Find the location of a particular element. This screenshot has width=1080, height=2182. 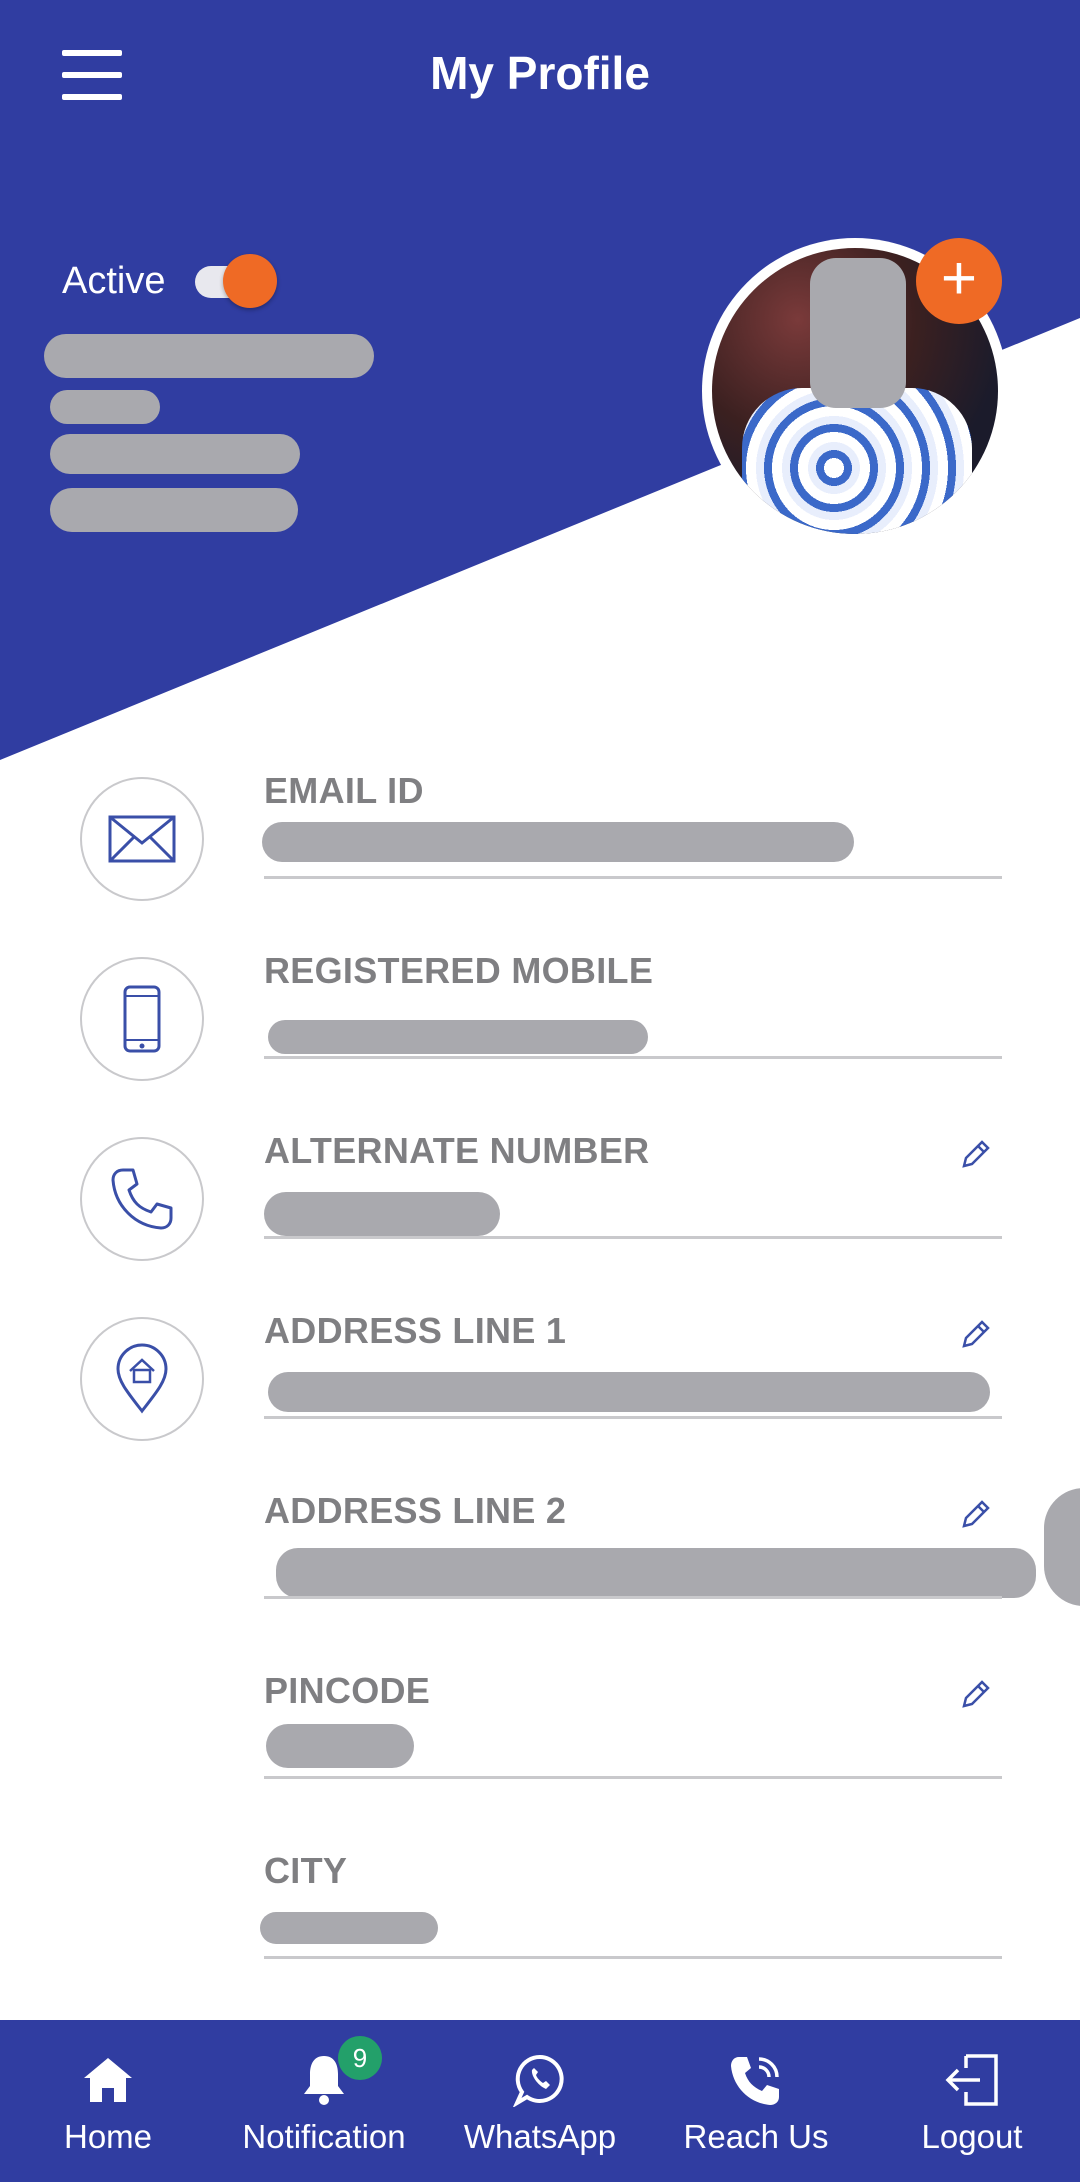

field-label: ALTERNATE NUMBER is located at coordinates (457, 1150).